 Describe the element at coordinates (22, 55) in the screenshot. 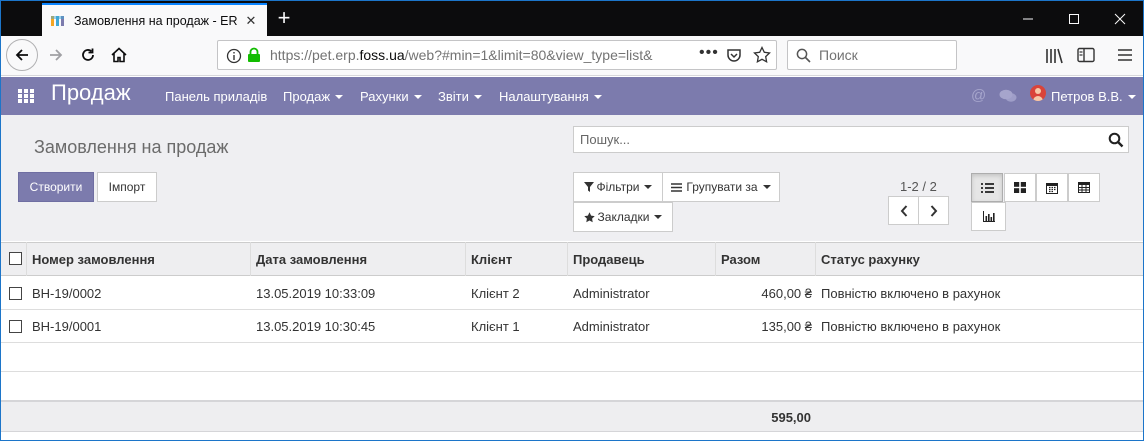

I see `back-arrow-icon` at that location.